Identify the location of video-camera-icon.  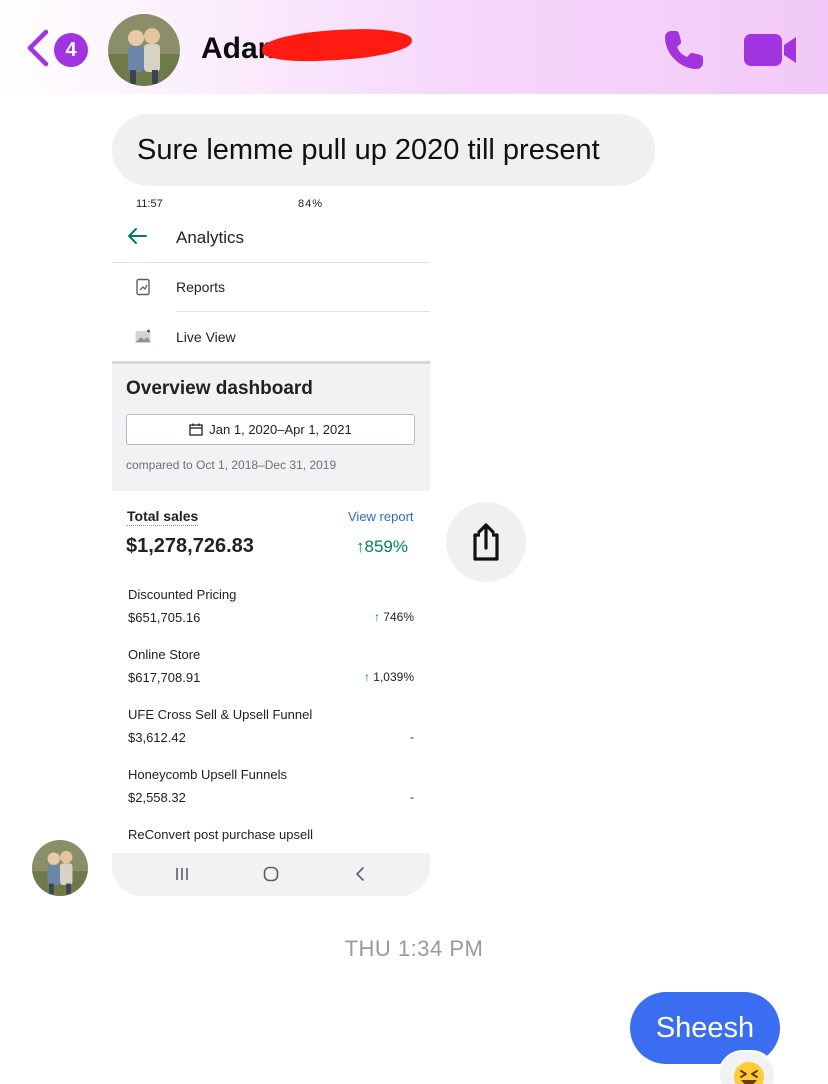
(770, 50).